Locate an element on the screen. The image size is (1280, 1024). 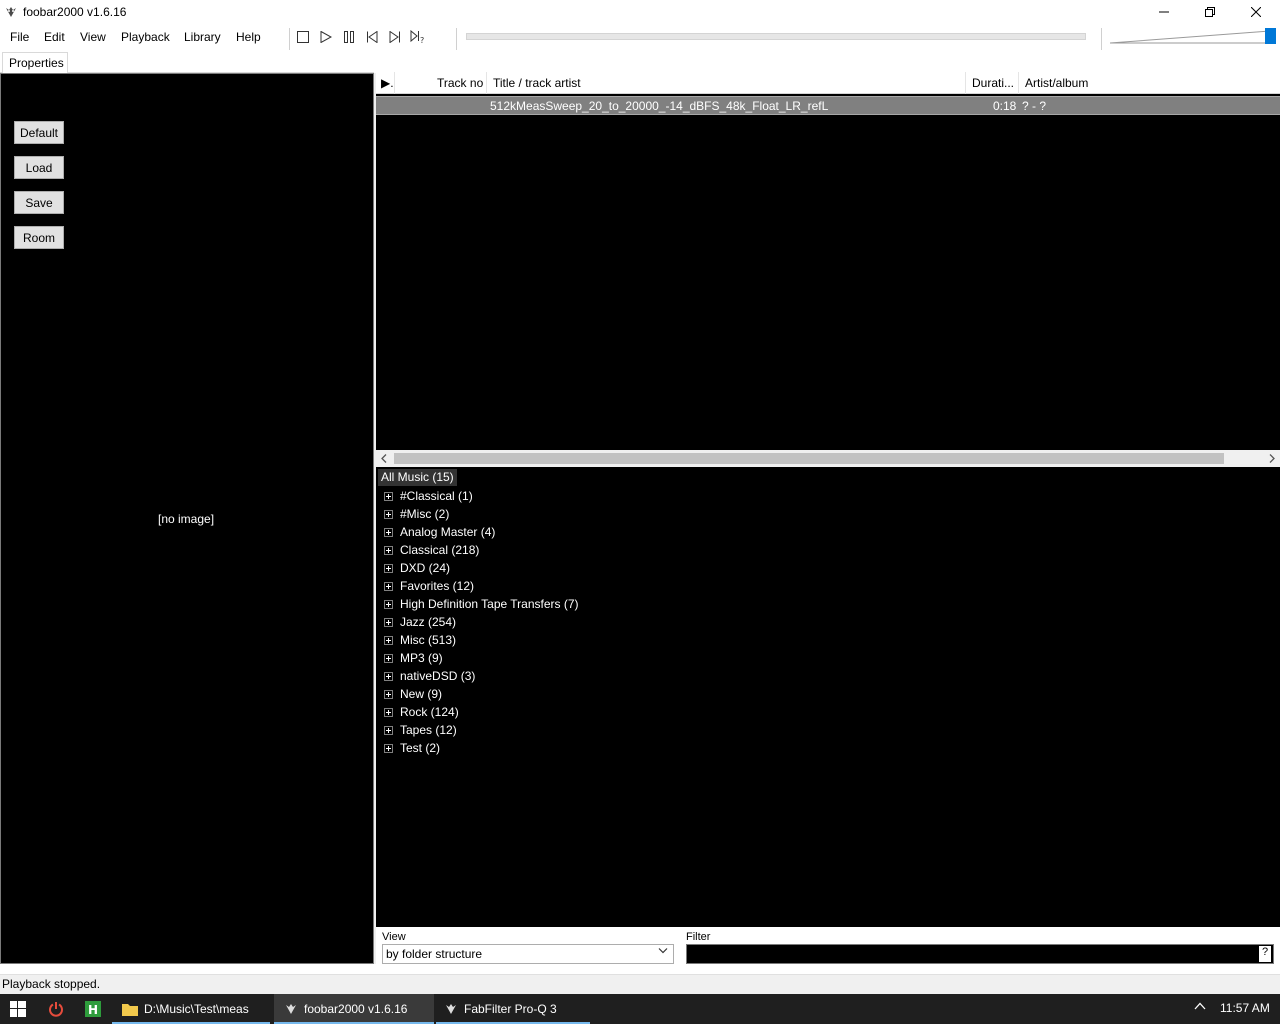
scroll-left-button is located at coordinates (384, 458).